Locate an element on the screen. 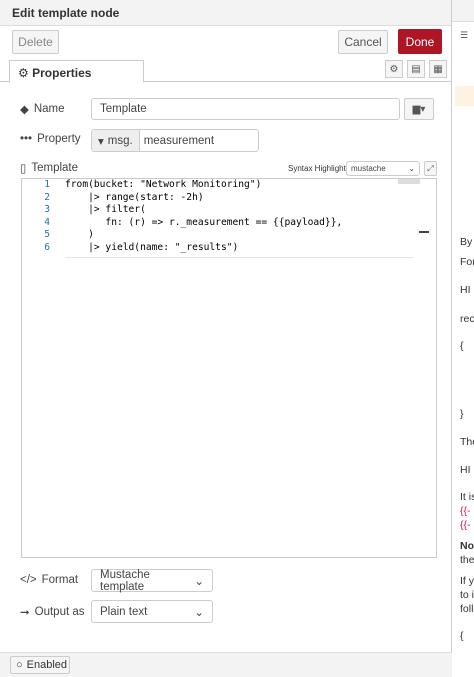 The image size is (474, 677). expand-icon: ⤢ is located at coordinates (430, 168).